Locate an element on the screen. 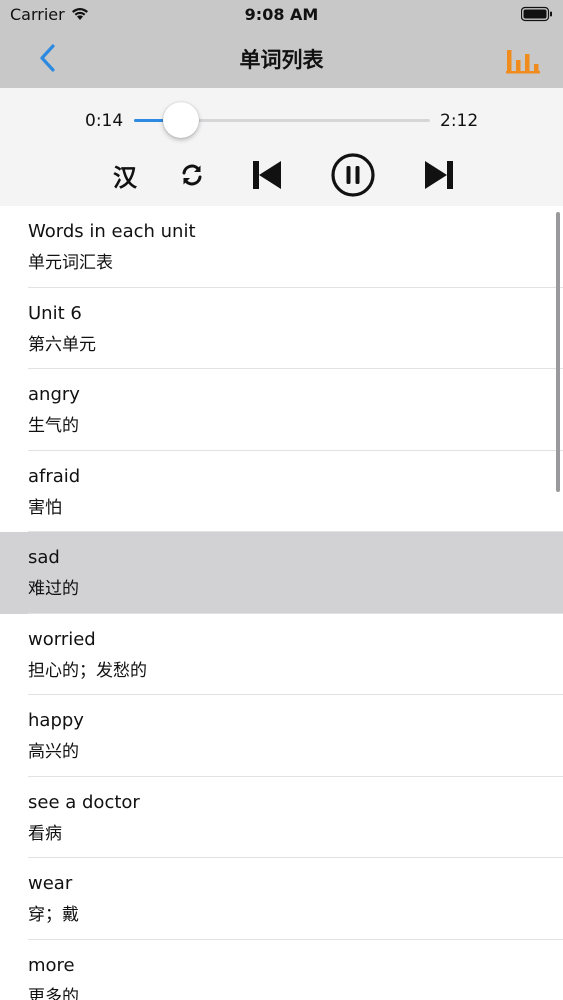  word-chinese: 难过的 is located at coordinates (53, 589).